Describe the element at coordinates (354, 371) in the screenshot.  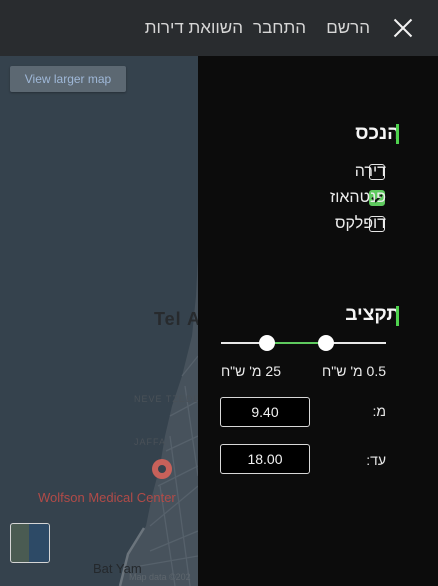
I see `budget-min-label: 0.5 מ' ש"ח` at that location.